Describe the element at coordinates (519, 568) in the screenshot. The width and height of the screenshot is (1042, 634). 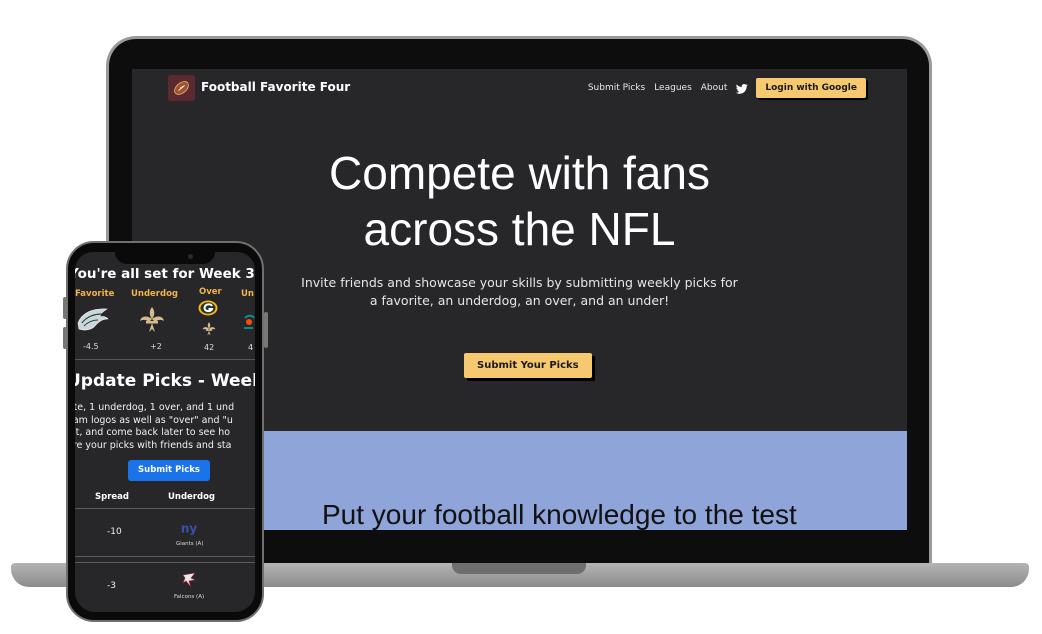
I see `laptop-hinge-notch` at that location.